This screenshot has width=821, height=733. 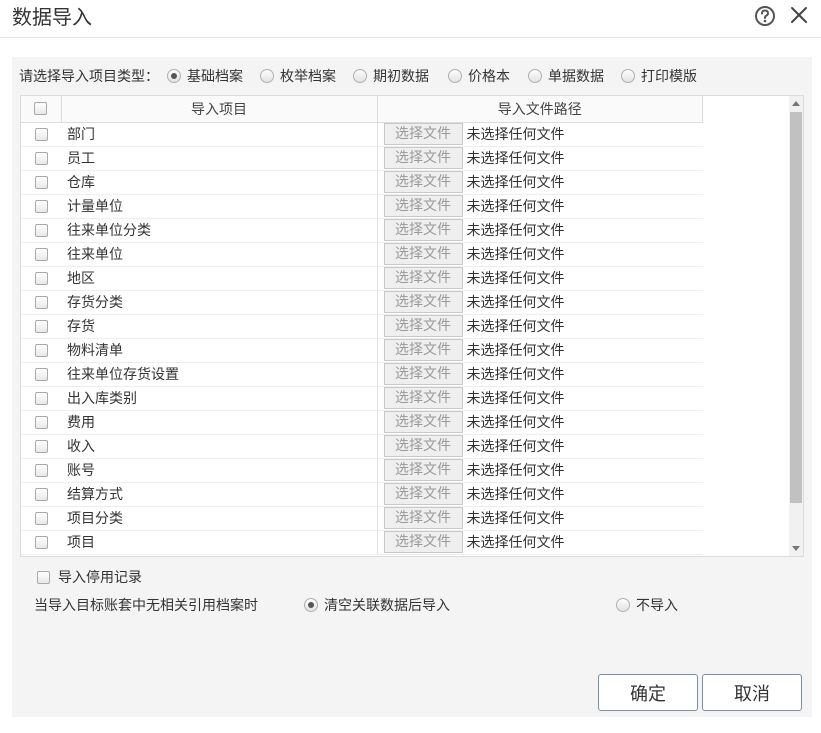 I want to click on import-disabled-option: 导入停用记录, so click(x=89, y=577).